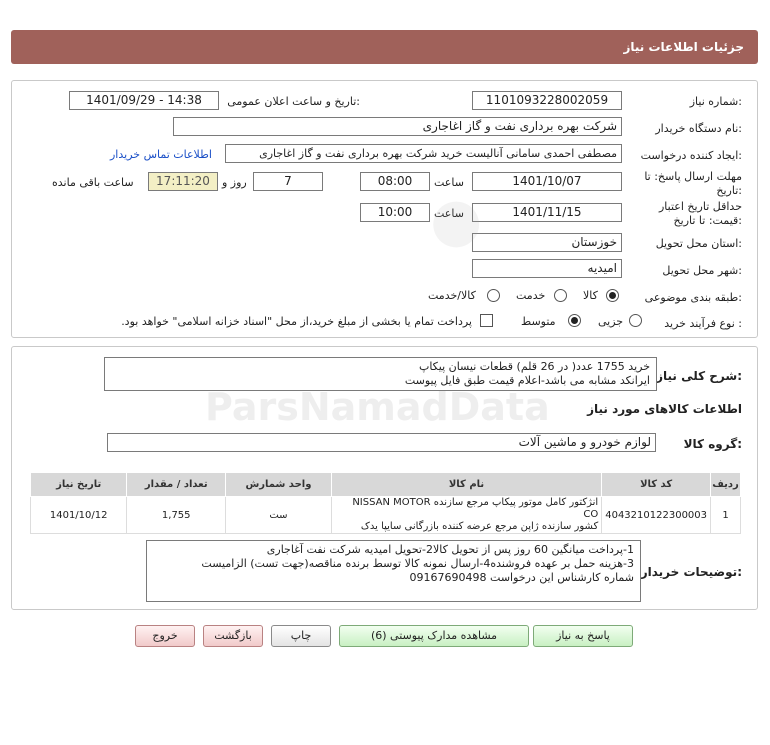  Describe the element at coordinates (547, 212) in the screenshot. I see `validity-date-field: 1401/11/15` at that location.